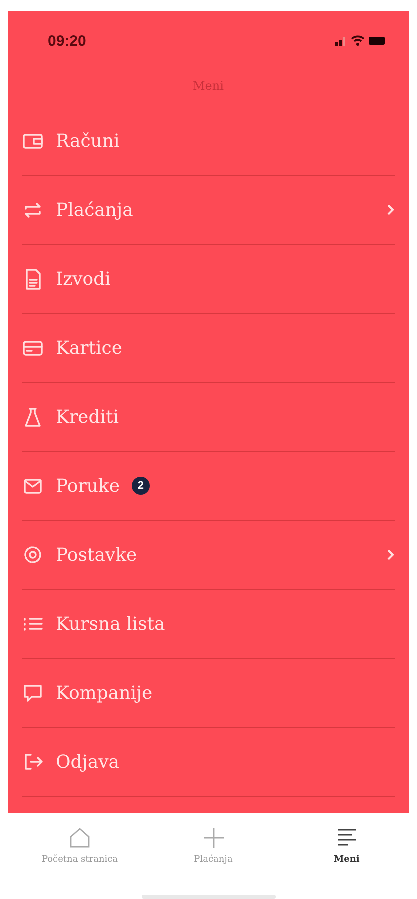 The height and width of the screenshot is (899, 417). What do you see at coordinates (33, 555) in the screenshot?
I see `settings-icon` at bounding box center [33, 555].